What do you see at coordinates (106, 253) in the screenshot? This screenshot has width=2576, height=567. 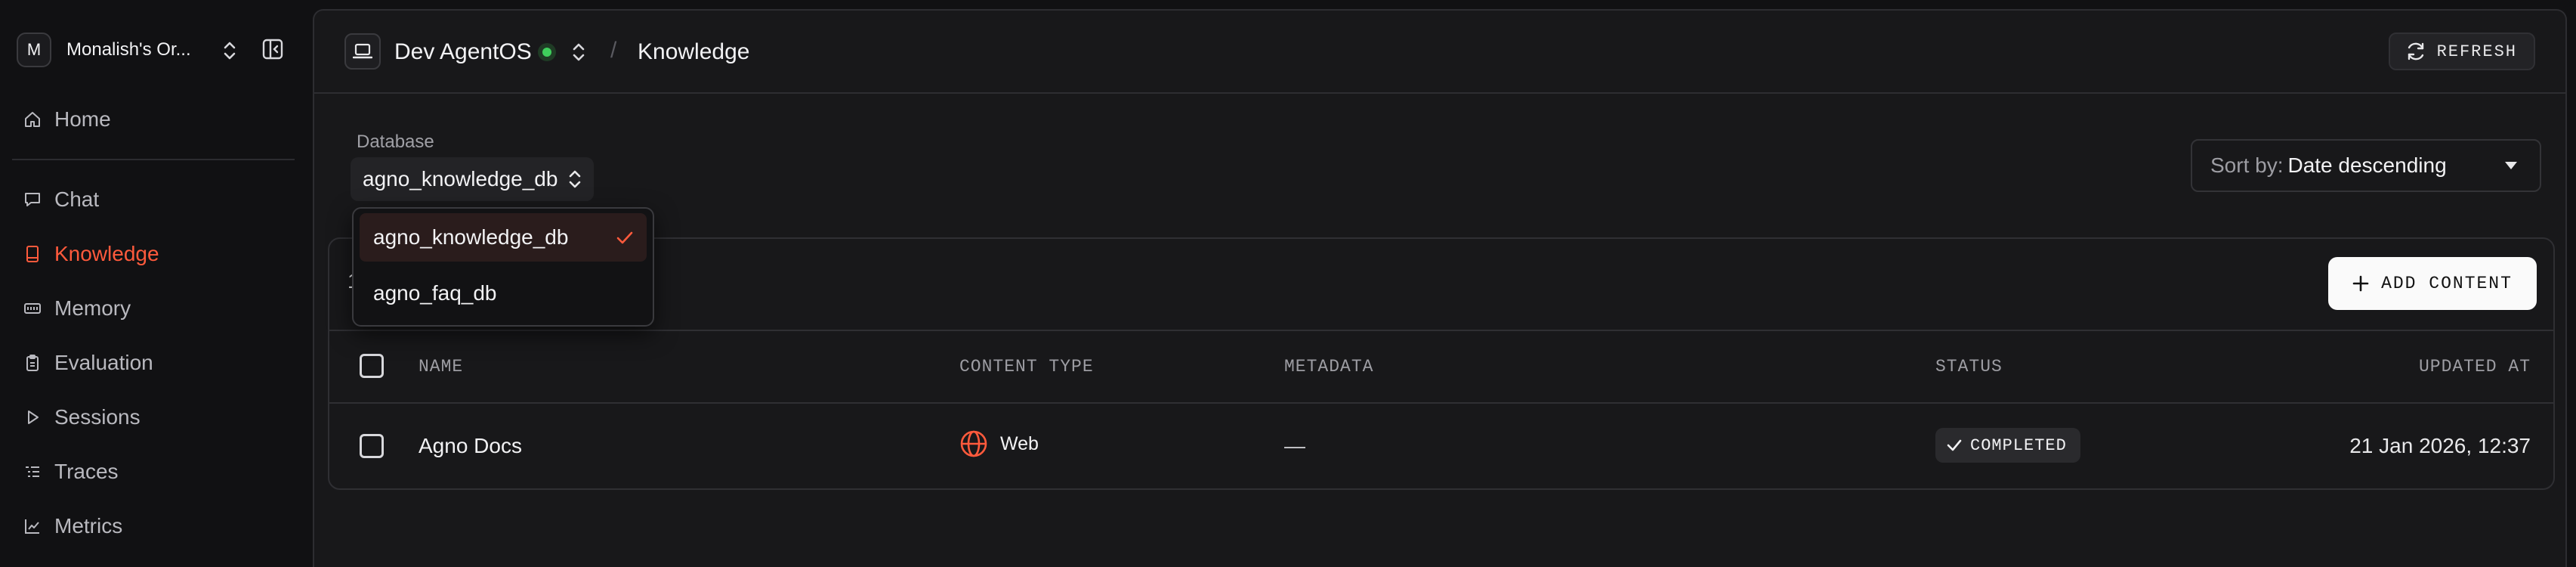 I see `sidebar-item-label: Knowledge` at bounding box center [106, 253].